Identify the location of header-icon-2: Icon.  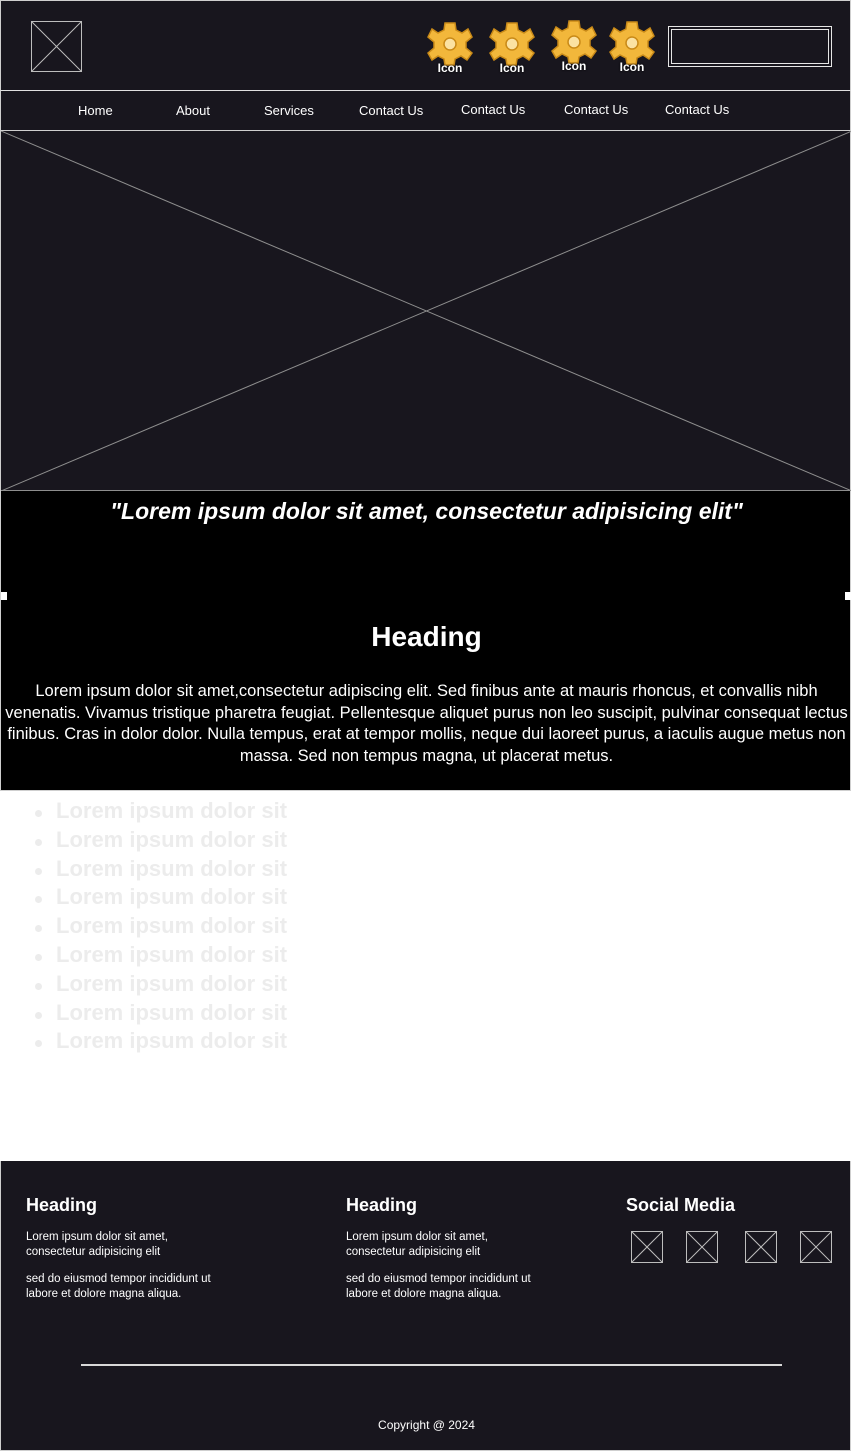
(512, 48).